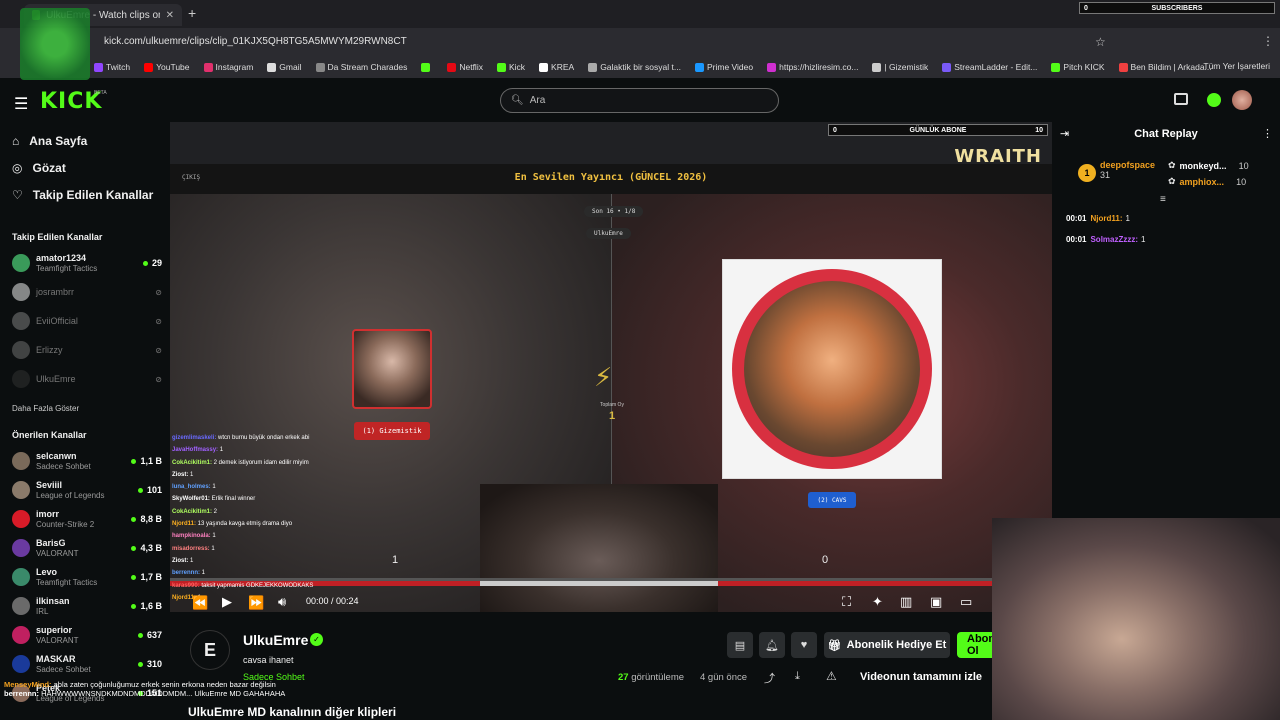  Describe the element at coordinates (87, 321) in the screenshot. I see `channel-item: EviiOfficial ⊘` at that location.